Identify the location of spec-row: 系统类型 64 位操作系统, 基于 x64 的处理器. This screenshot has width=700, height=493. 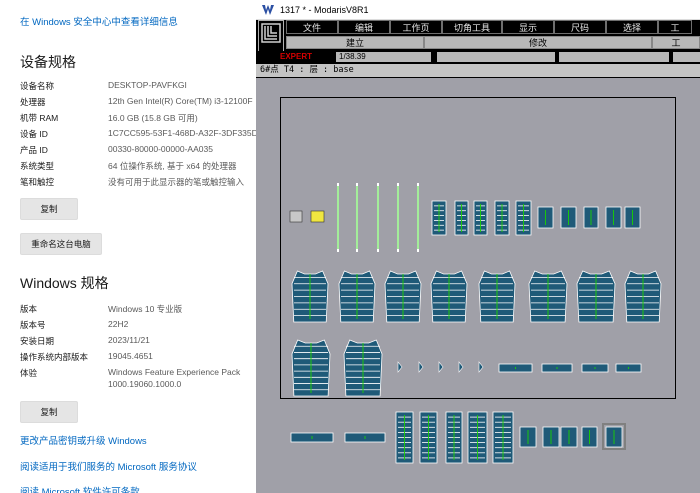
(128, 166).